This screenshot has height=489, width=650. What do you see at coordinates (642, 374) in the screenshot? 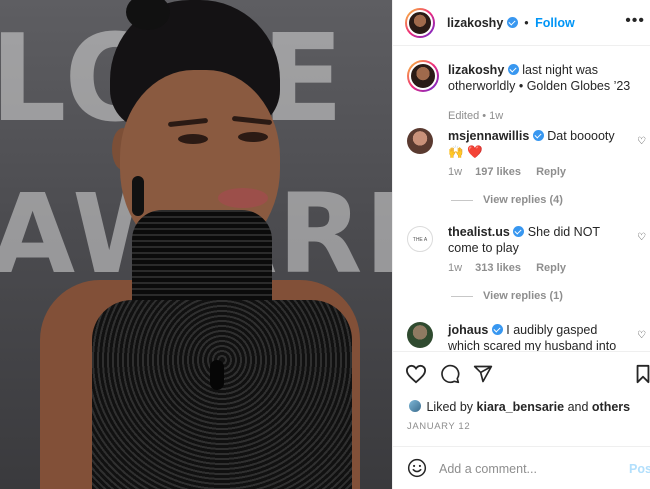
I see `save-bookmark-icon` at bounding box center [642, 374].